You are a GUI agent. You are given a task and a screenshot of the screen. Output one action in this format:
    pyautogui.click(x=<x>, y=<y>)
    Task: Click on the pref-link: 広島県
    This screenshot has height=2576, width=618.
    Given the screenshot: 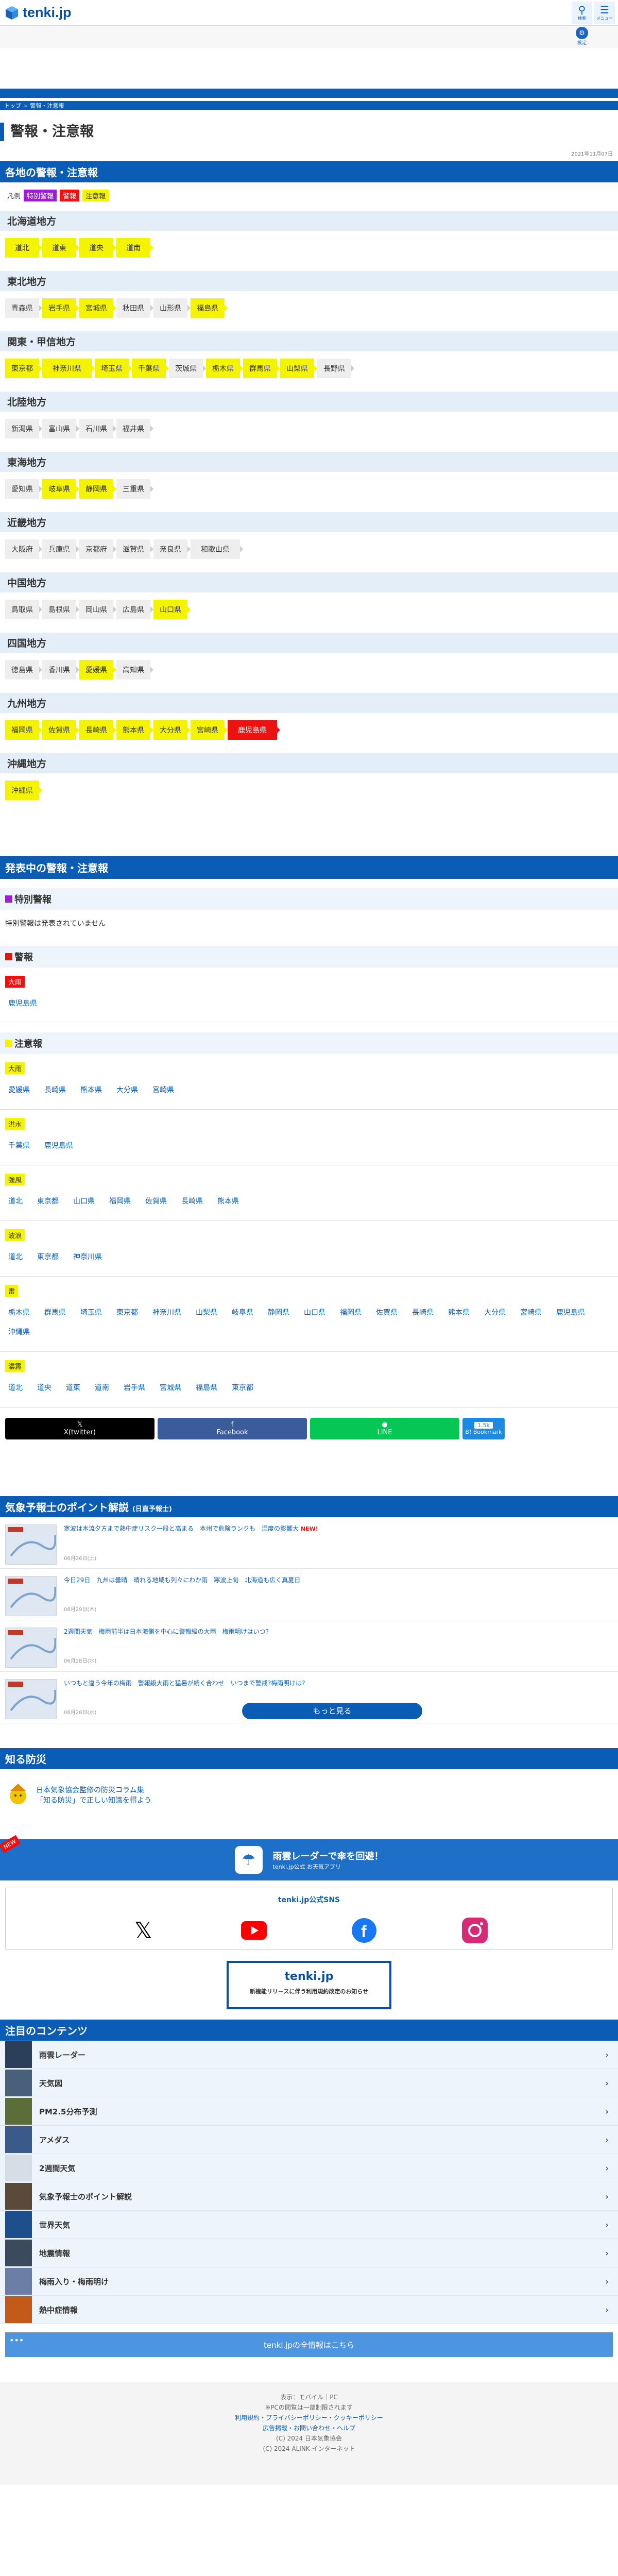 What is the action you would take?
    pyautogui.click(x=135, y=609)
    